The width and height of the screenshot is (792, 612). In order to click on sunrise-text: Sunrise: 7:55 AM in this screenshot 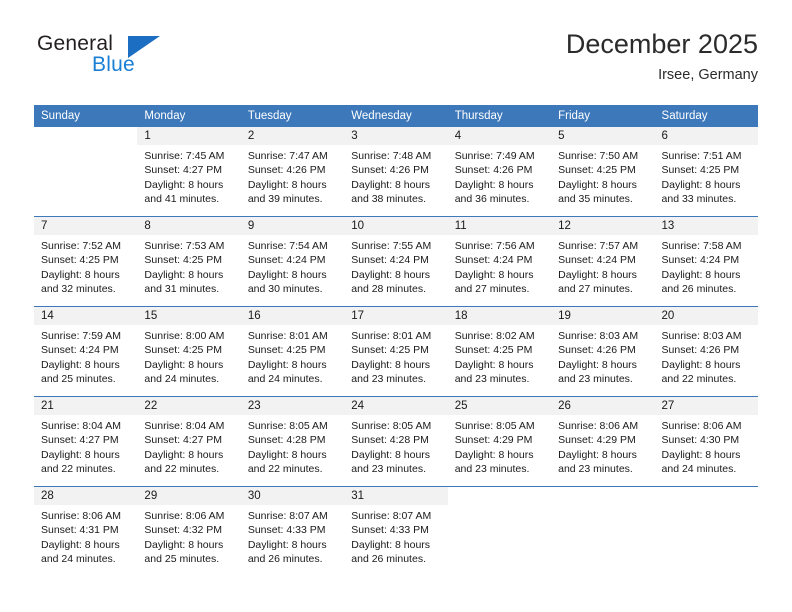, I will do `click(391, 246)`.